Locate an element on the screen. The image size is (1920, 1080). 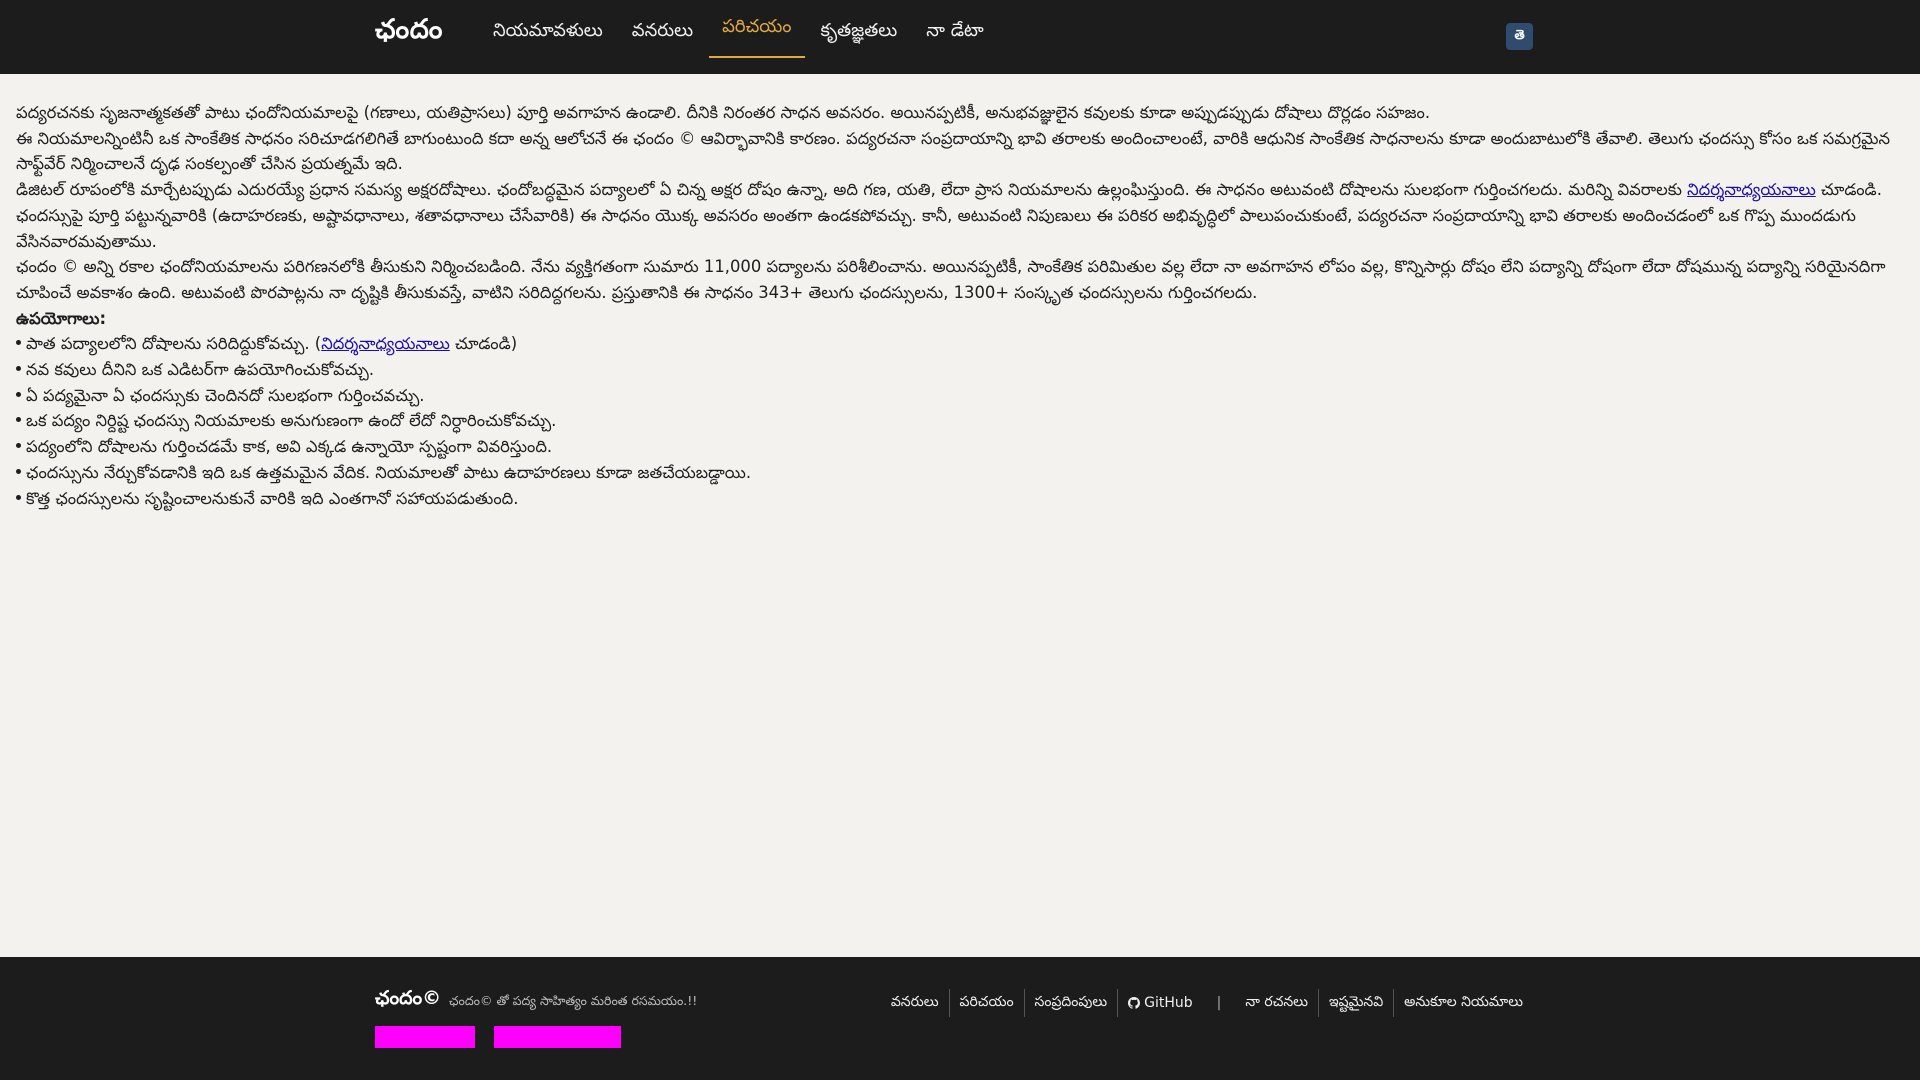
footer-link-my-works: నా రచనలు is located at coordinates (1276, 1003).